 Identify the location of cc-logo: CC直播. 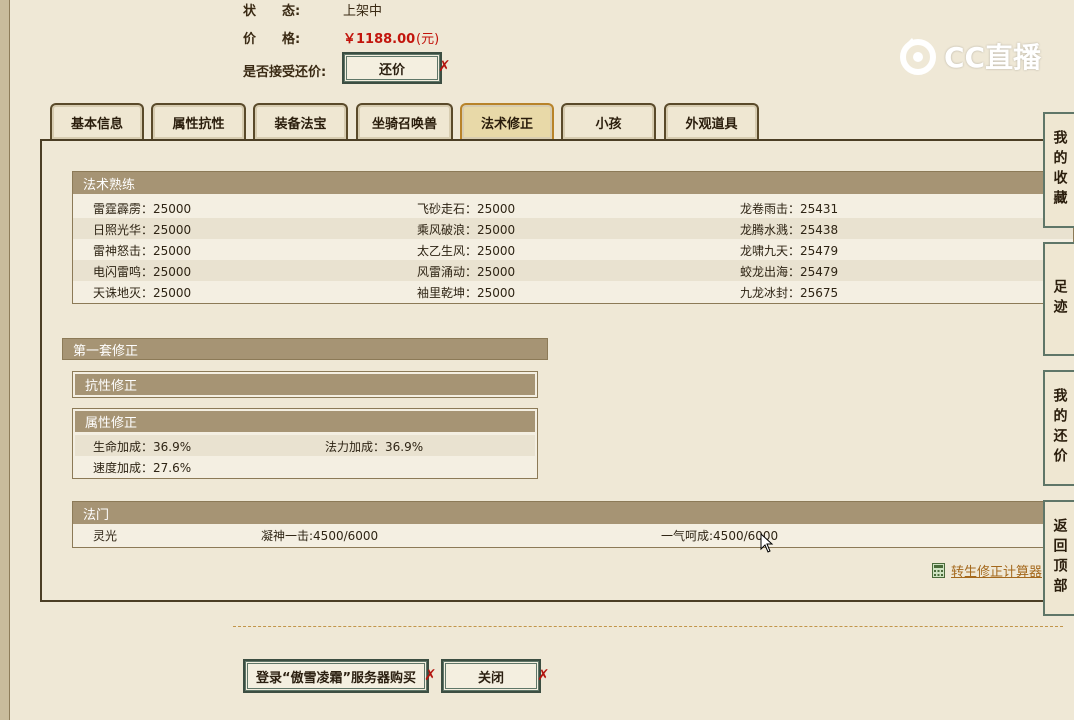
(969, 56).